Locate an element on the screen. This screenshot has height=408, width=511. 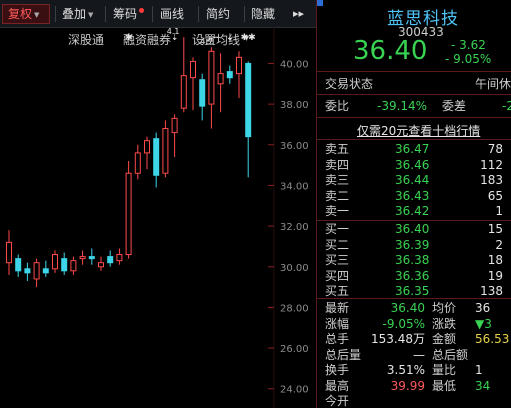
price-change: - 3.62 is located at coordinates (468, 45).